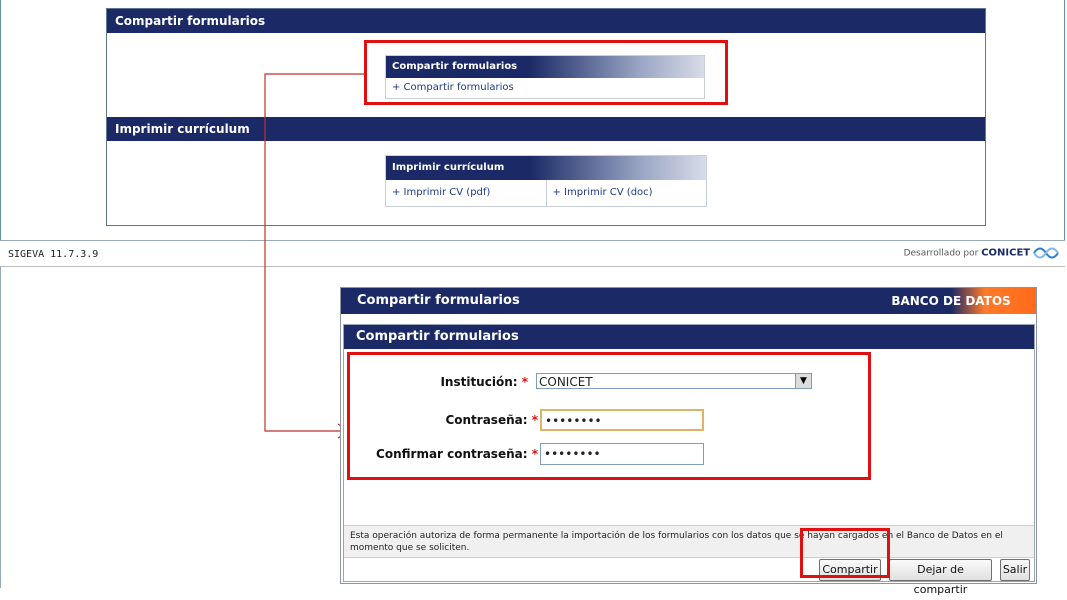 The height and width of the screenshot is (600, 1067). I want to click on highlight-form-fields, so click(609, 416).